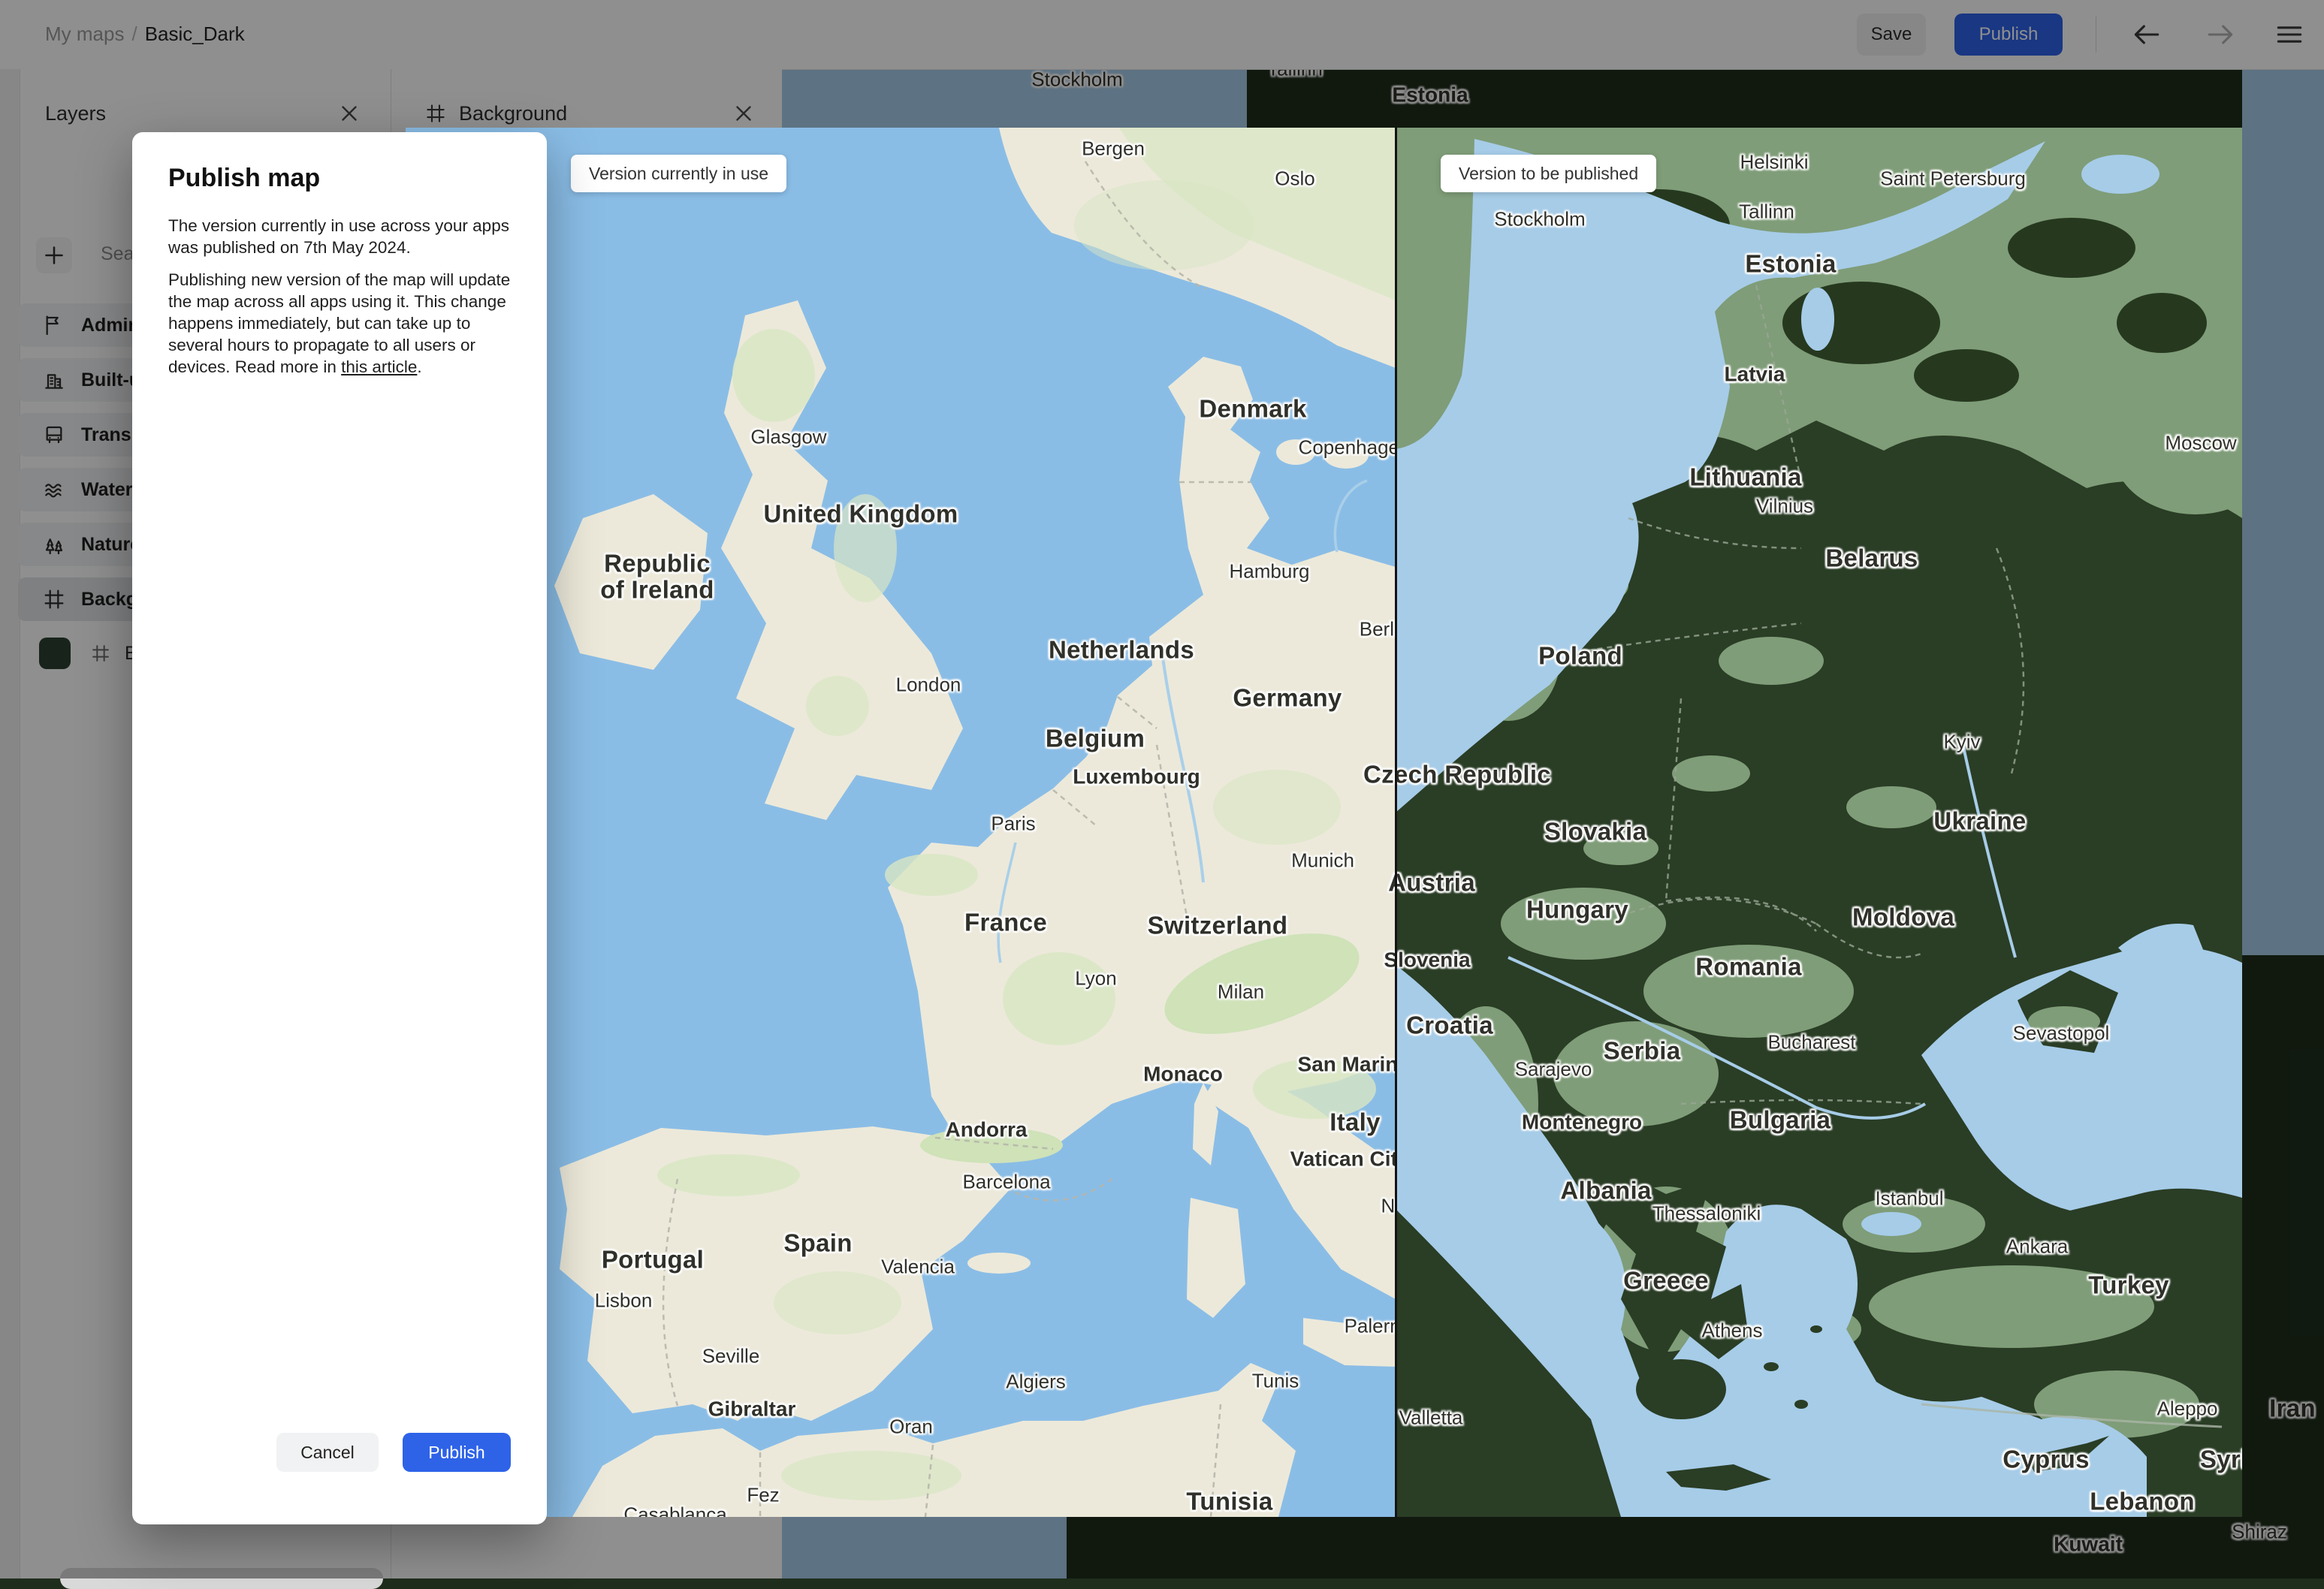 Image resolution: width=2324 pixels, height=1589 pixels. I want to click on map-label: Bulgaria, so click(1780, 1119).